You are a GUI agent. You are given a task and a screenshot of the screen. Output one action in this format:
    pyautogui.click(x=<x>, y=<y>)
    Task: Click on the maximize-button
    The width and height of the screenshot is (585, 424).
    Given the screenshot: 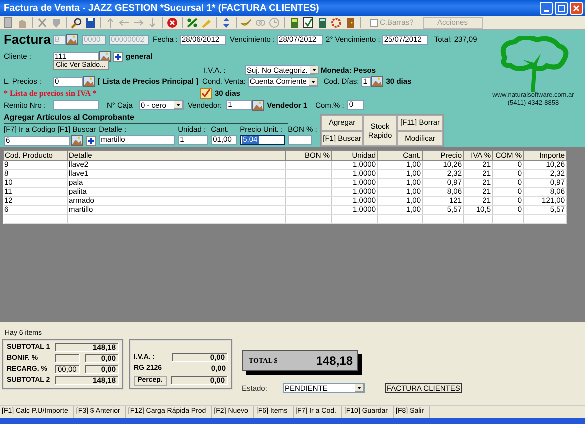 What is the action you would take?
    pyautogui.click(x=561, y=8)
    